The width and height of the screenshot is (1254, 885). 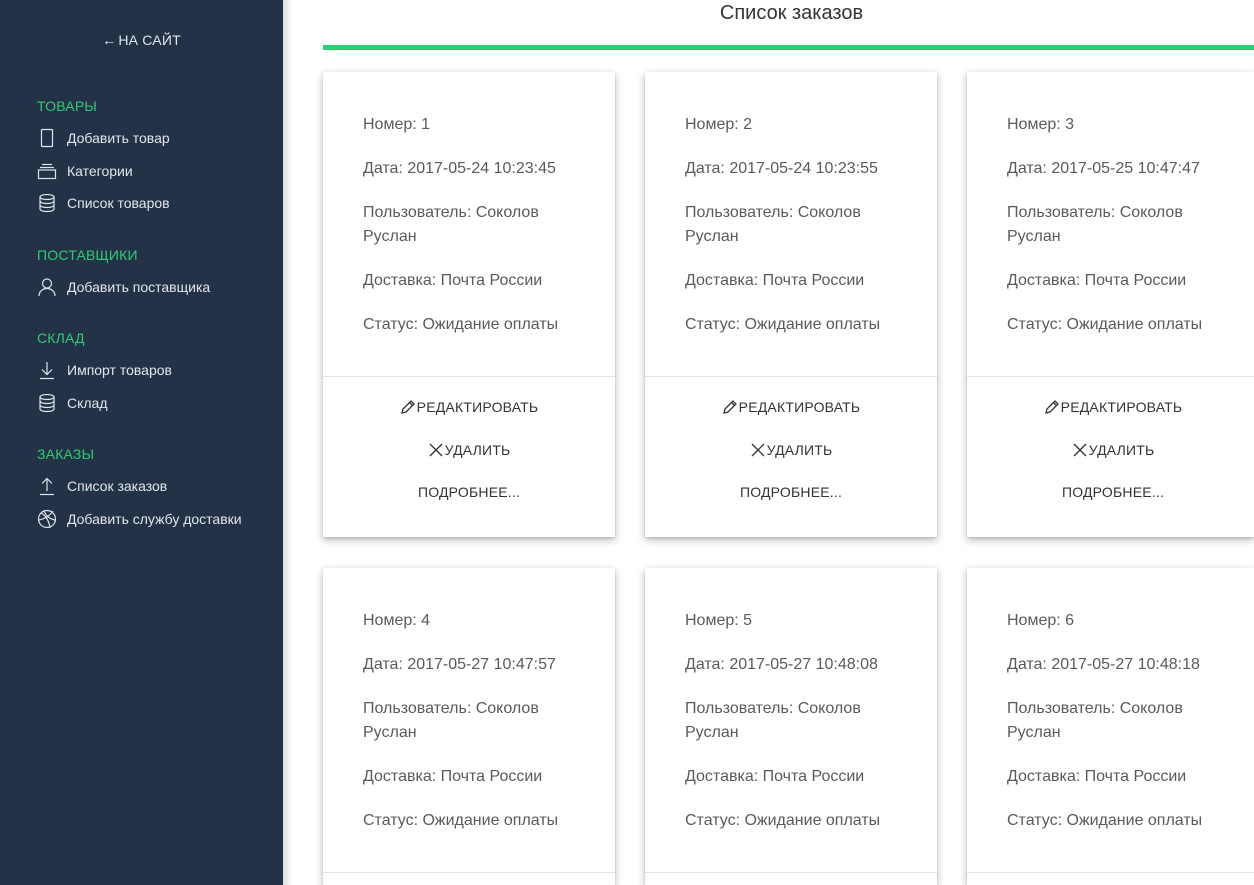 I want to click on sidebar-item-warehouse: Склад, so click(x=72, y=403).